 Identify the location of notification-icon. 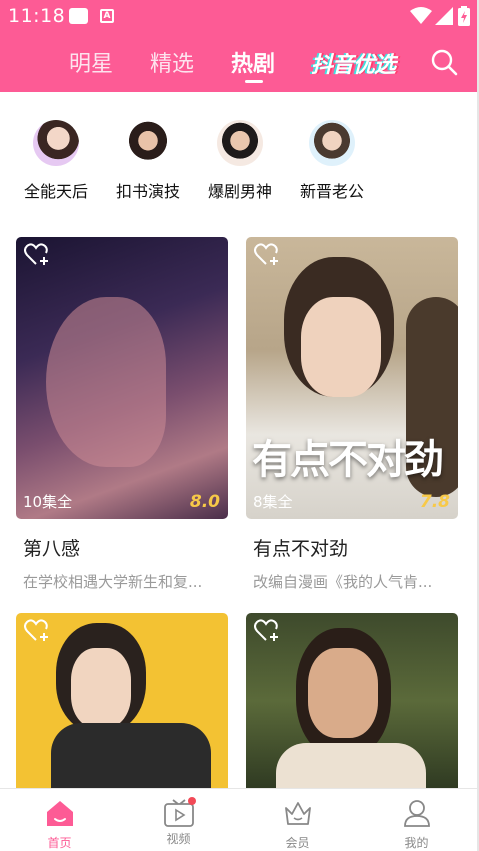
(78, 16).